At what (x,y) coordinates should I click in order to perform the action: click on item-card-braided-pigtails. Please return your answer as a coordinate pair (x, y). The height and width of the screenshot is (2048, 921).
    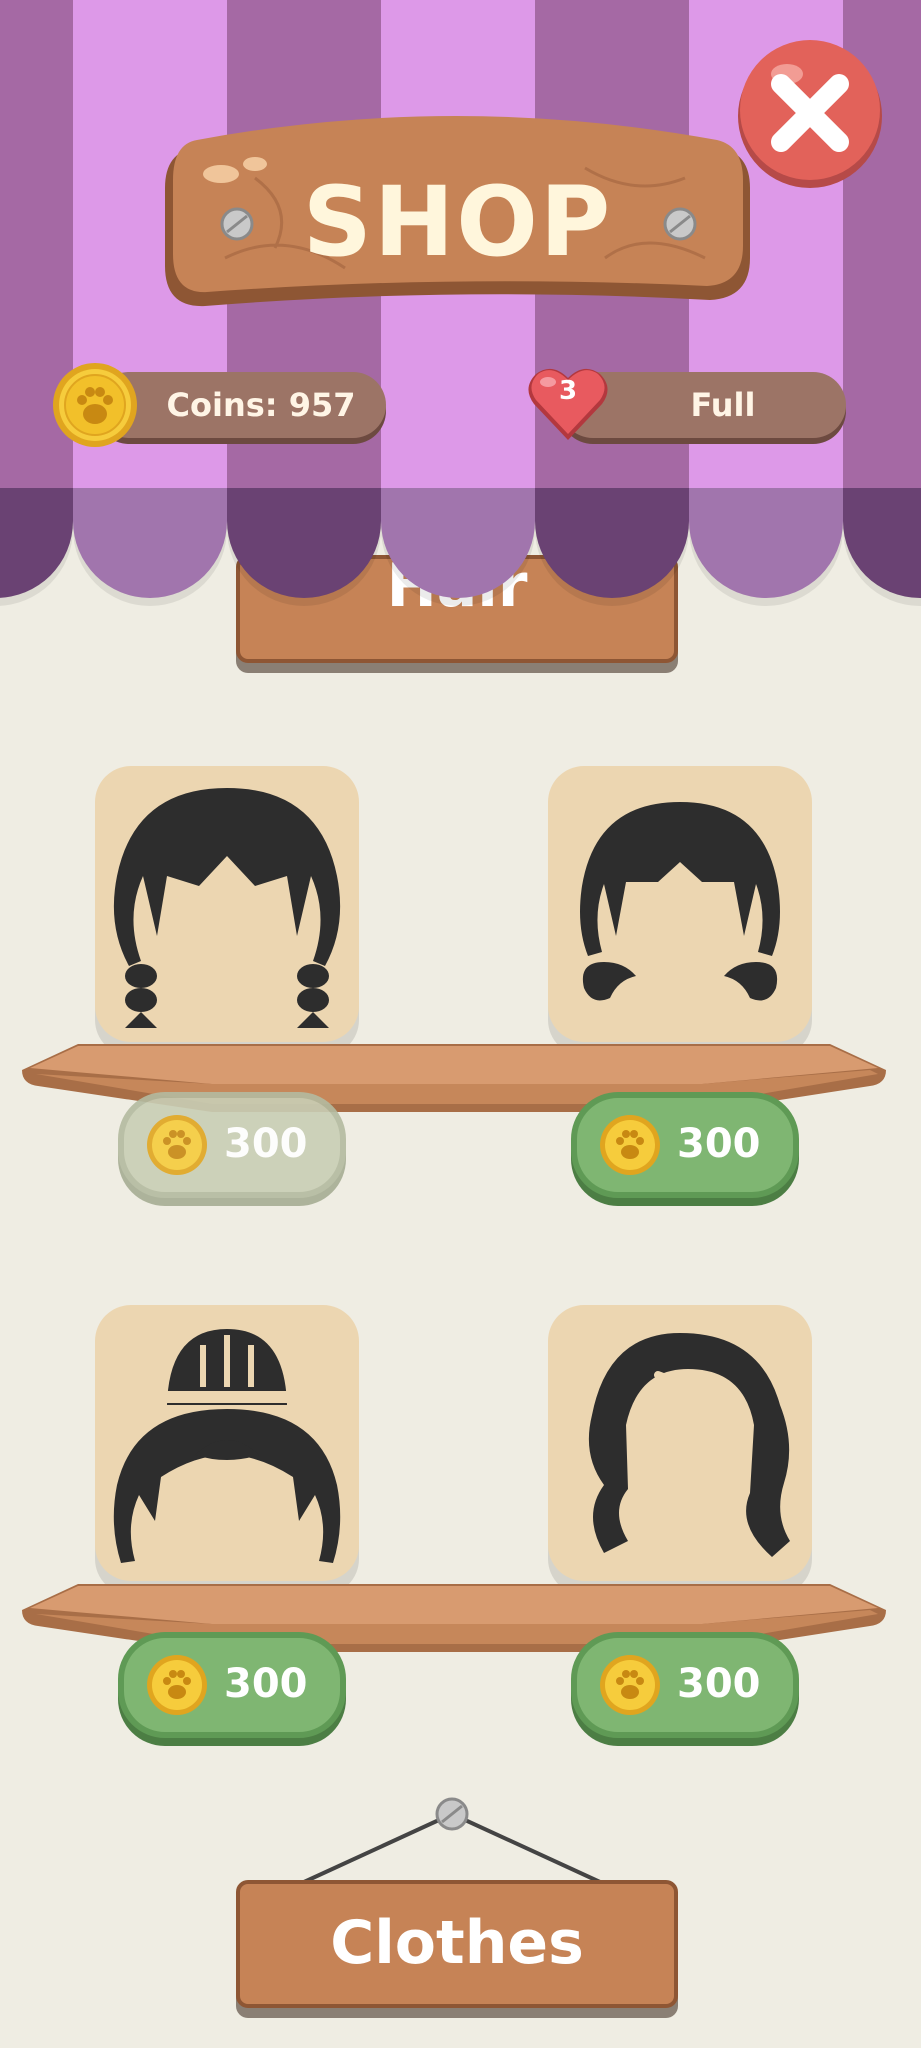
    Looking at the image, I should click on (227, 904).